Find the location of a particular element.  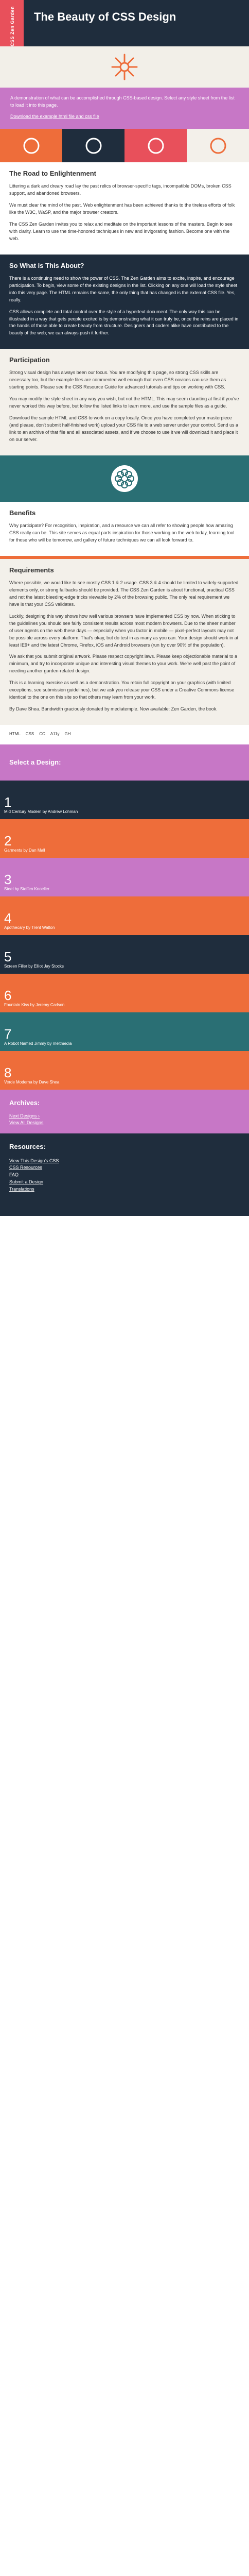

design-item: 5 Screen Filler by Elliot Jay Stocks is located at coordinates (124, 954).